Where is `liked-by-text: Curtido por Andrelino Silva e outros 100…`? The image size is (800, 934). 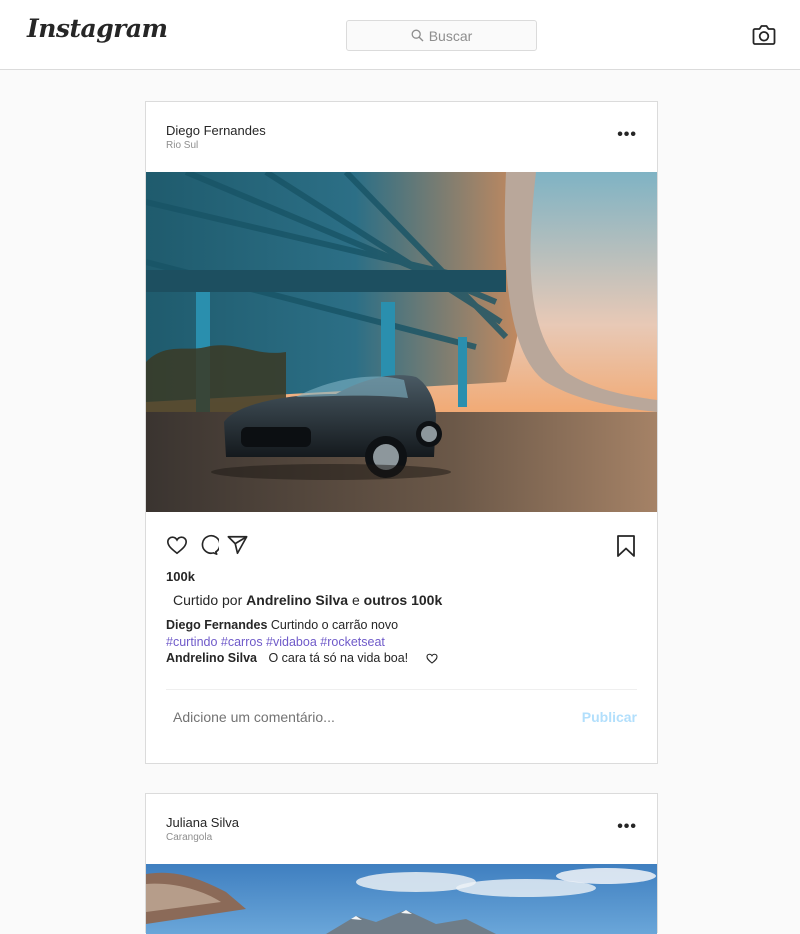 liked-by-text: Curtido por Andrelino Silva e outros 100… is located at coordinates (307, 600).